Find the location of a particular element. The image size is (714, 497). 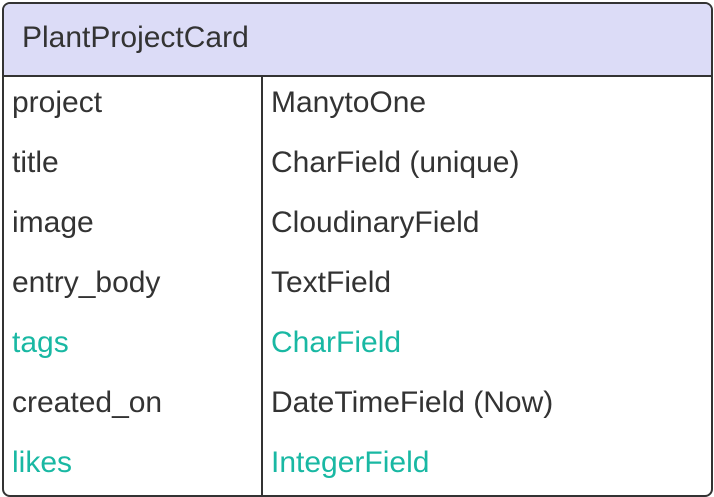

field-type: ManytoOne is located at coordinates (349, 102).